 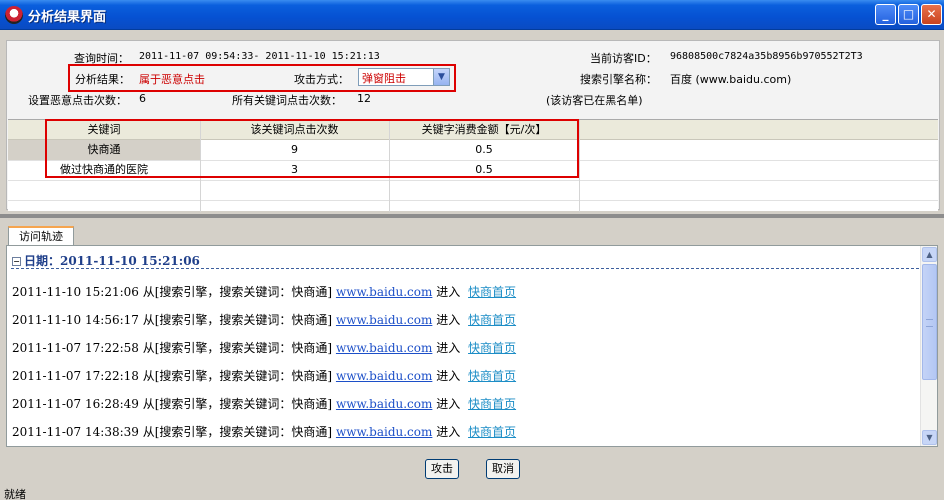 What do you see at coordinates (472, 15) in the screenshot?
I see `title-bar: 分析结果界面 _ □ ✕` at bounding box center [472, 15].